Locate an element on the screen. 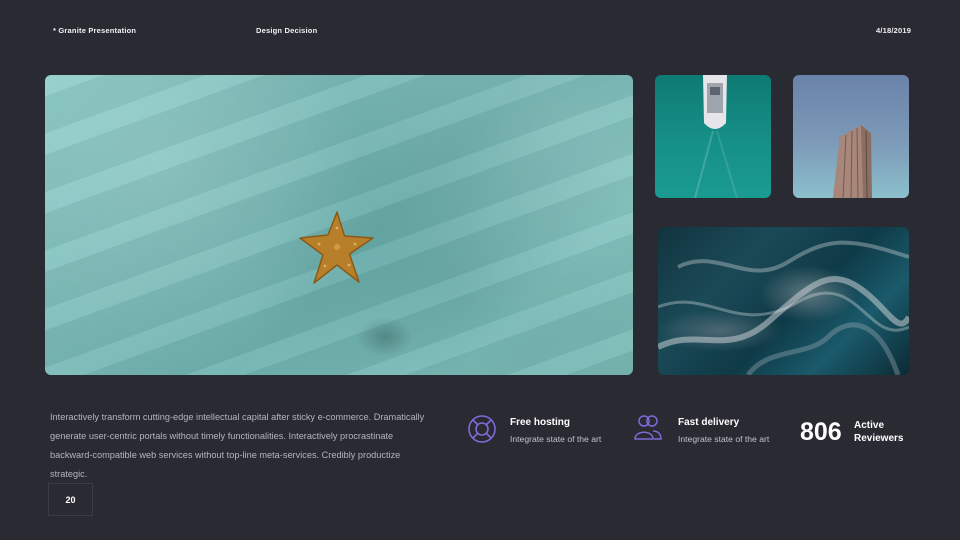  stat-label-line1: Active is located at coordinates (869, 425).